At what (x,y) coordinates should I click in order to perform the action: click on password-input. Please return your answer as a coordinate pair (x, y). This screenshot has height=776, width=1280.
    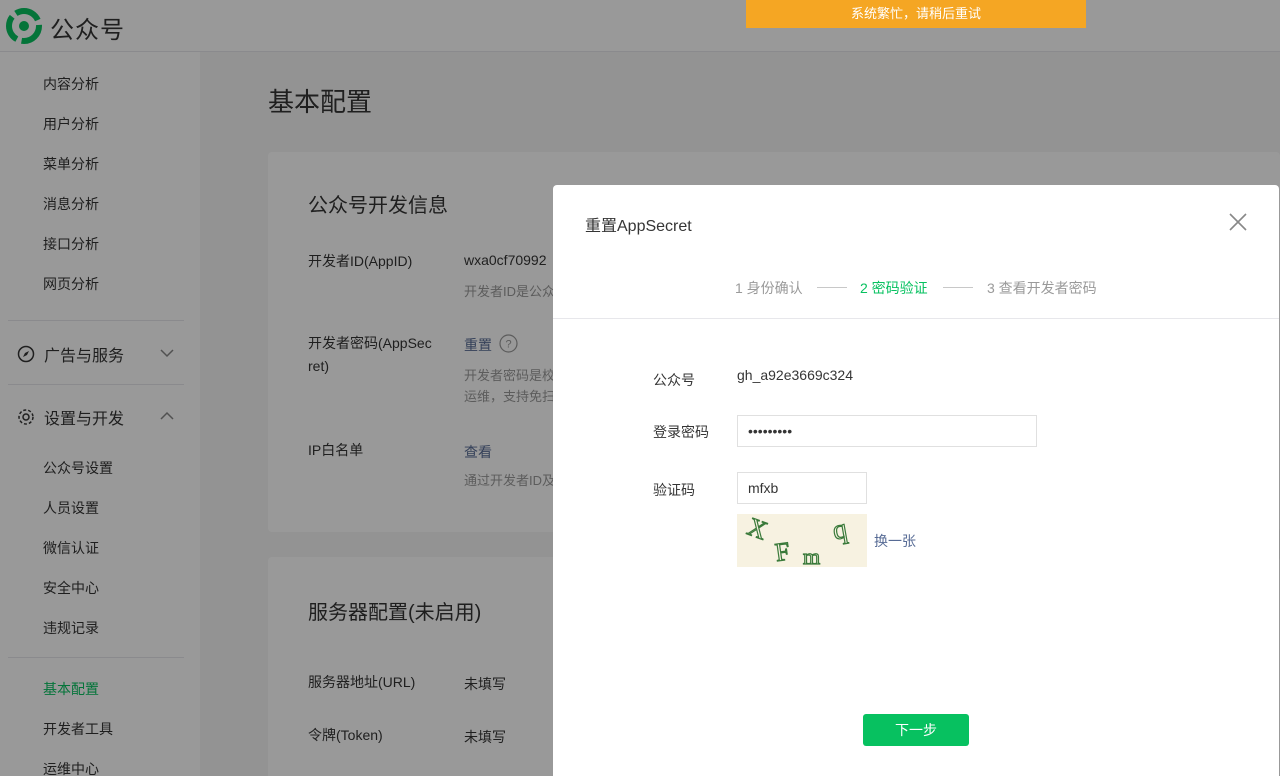
    Looking at the image, I should click on (887, 431).